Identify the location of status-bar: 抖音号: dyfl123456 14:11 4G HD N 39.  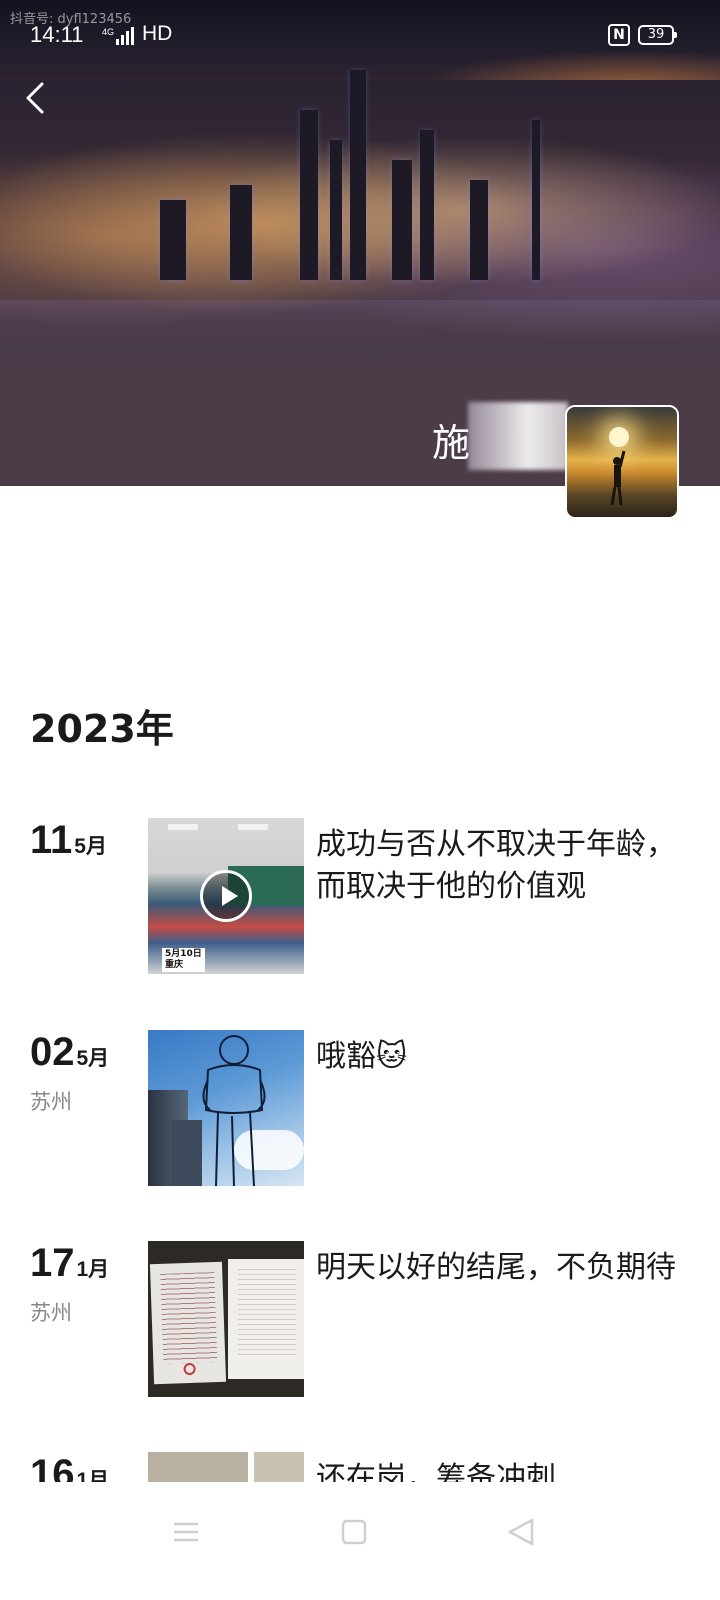
(360, 35).